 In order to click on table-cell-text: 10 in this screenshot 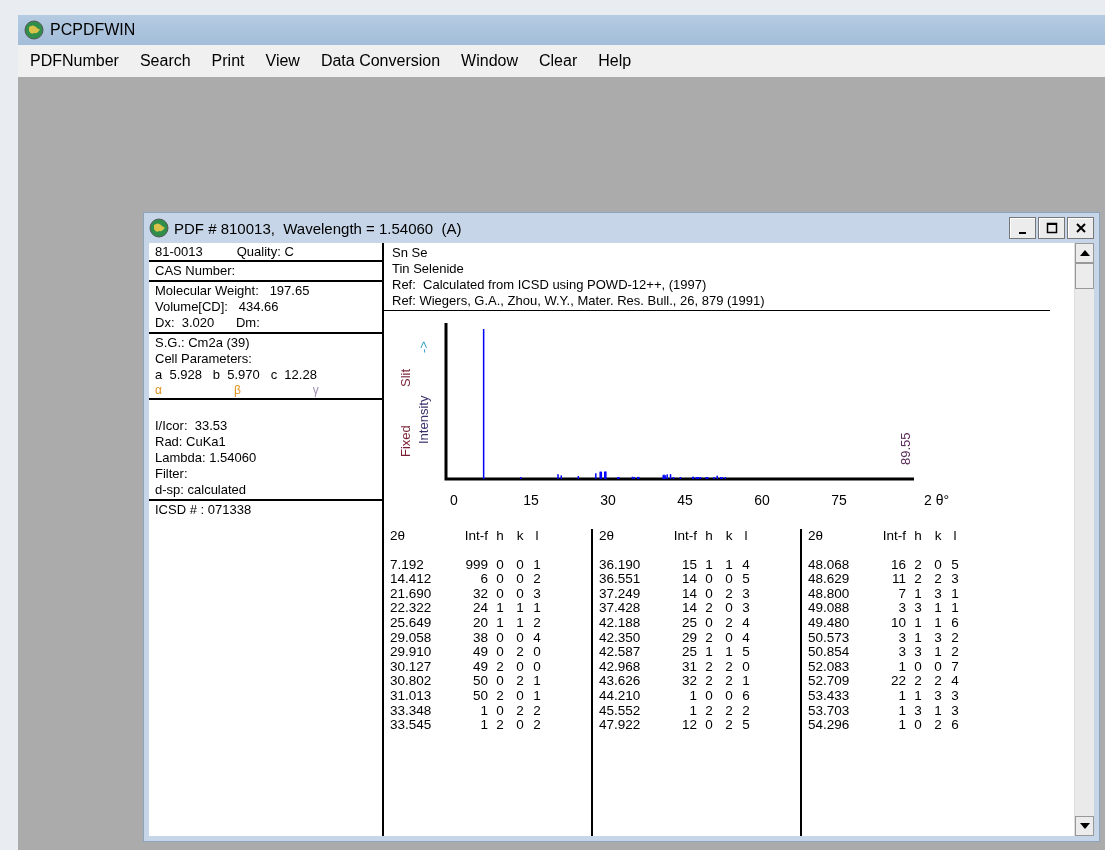, I will do `click(897, 623)`.